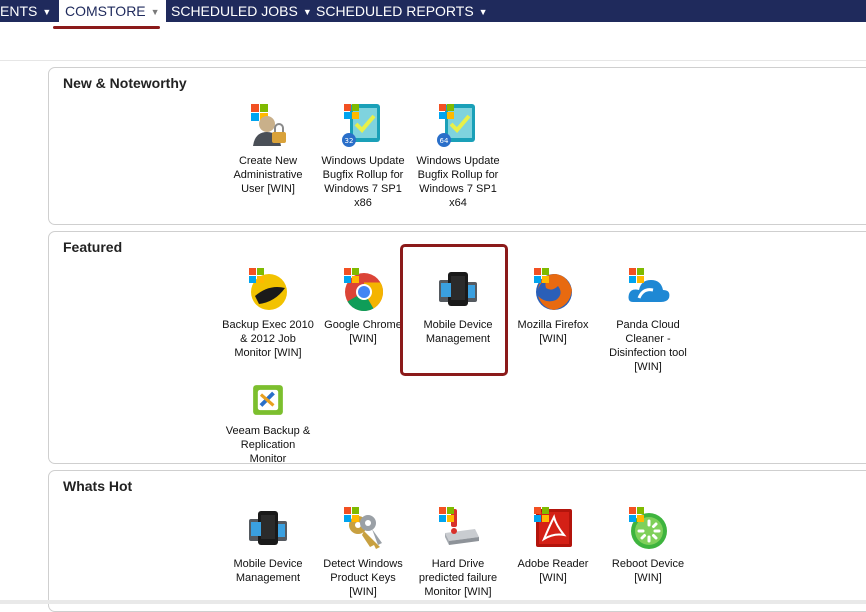 The image size is (866, 612). I want to click on adobe-reader-icon, so click(553, 527).